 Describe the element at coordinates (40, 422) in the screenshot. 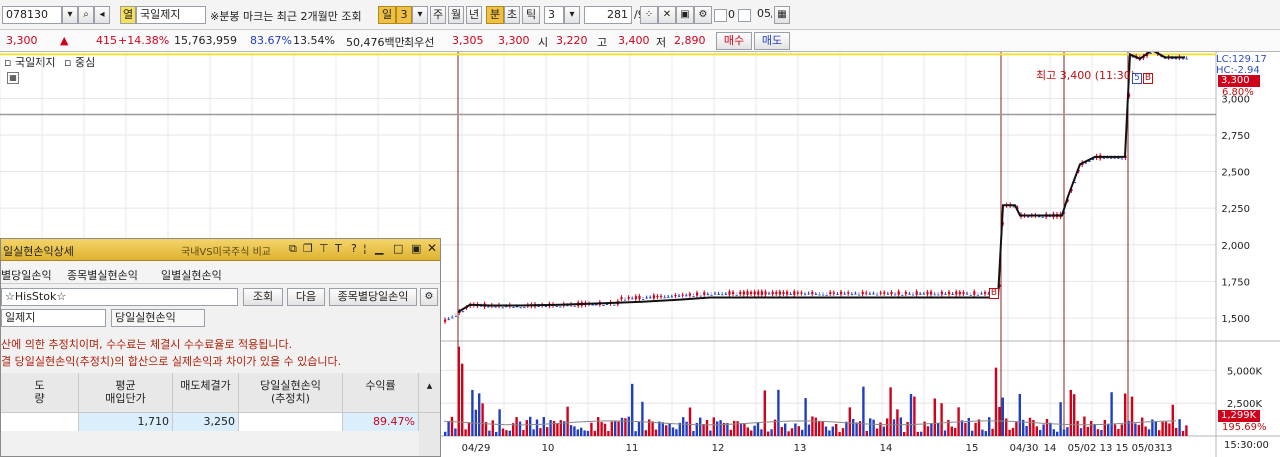

I see `cell-quantity` at that location.